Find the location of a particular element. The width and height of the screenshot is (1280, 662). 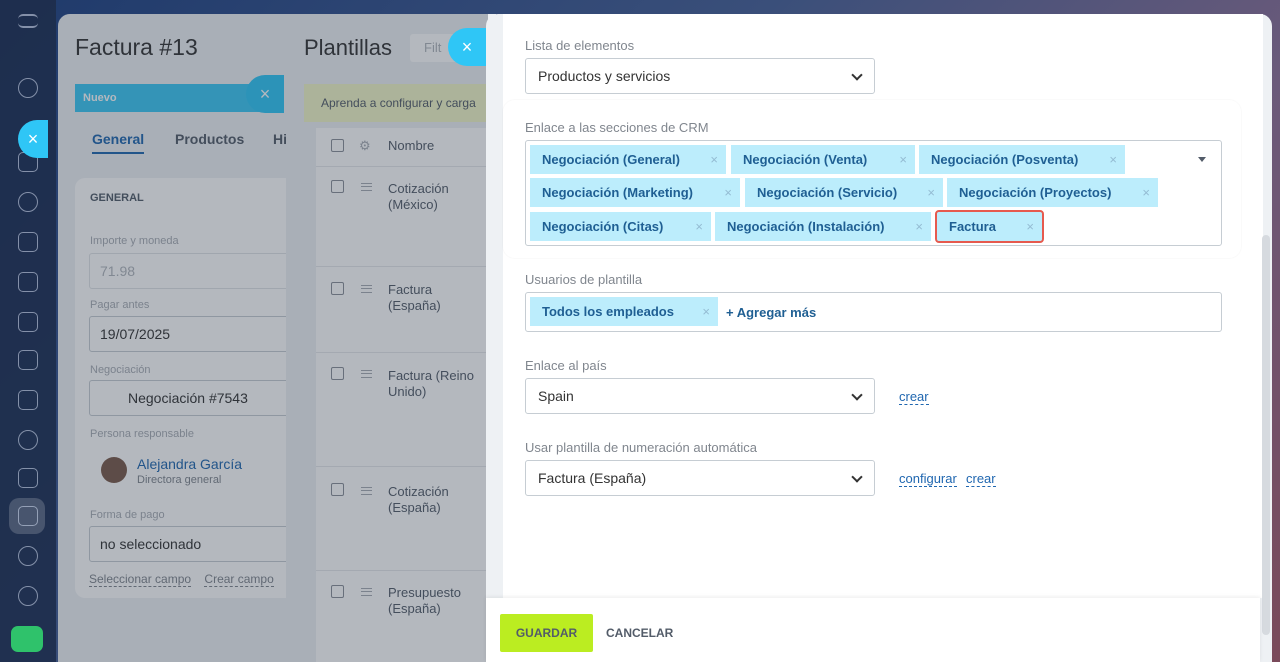

create-country-link: crear is located at coordinates (914, 397).